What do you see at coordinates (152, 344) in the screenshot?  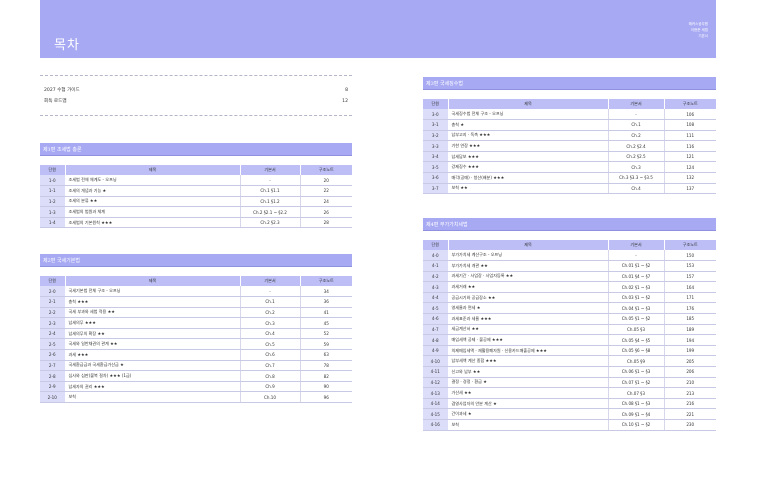 I see `title-cell: 국세와 일반채권의 관계 ★★` at bounding box center [152, 344].